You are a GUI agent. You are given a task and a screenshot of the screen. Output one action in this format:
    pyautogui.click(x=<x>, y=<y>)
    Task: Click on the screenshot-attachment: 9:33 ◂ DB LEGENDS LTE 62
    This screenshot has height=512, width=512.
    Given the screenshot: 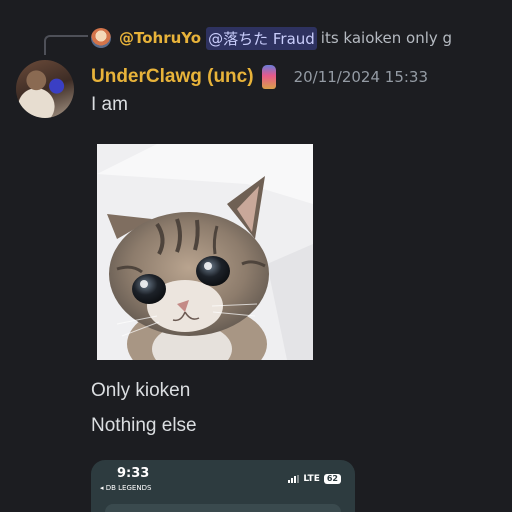 What is the action you would take?
    pyautogui.click(x=223, y=486)
    